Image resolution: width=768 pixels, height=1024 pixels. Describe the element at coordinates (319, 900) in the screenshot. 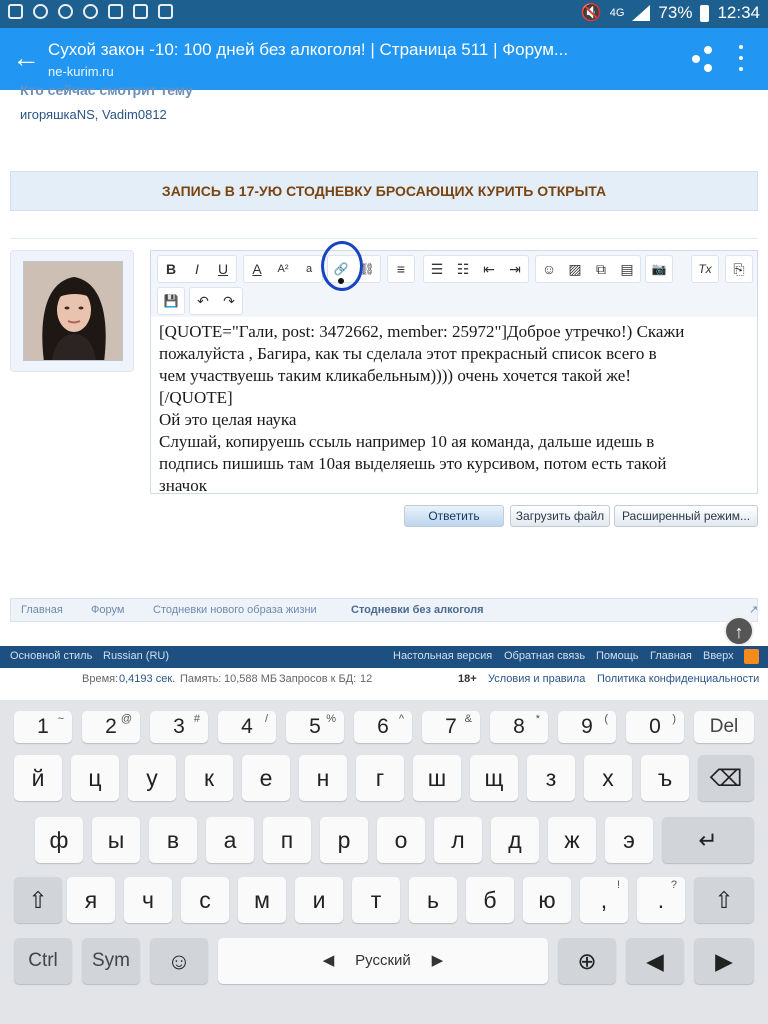

I see `key-letter: и` at that location.